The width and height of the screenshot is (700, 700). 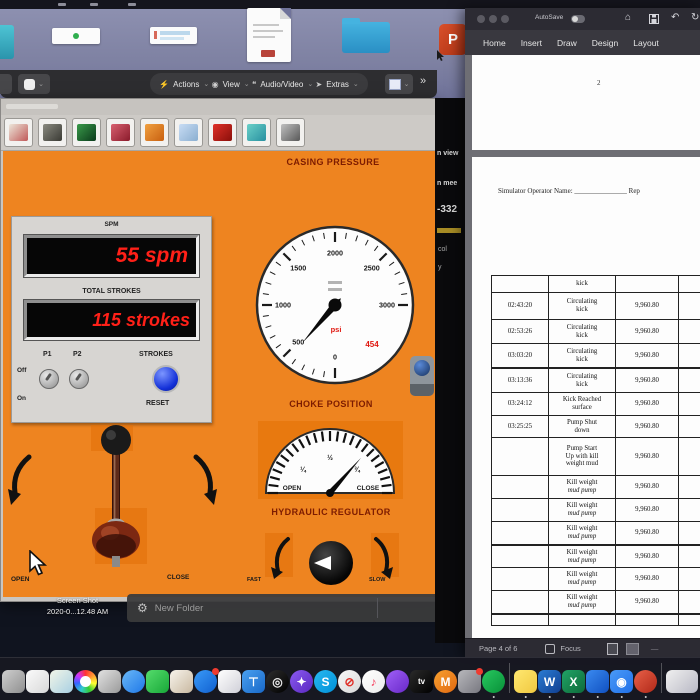 I want to click on lever-close-arrow-icon, so click(x=204, y=481).